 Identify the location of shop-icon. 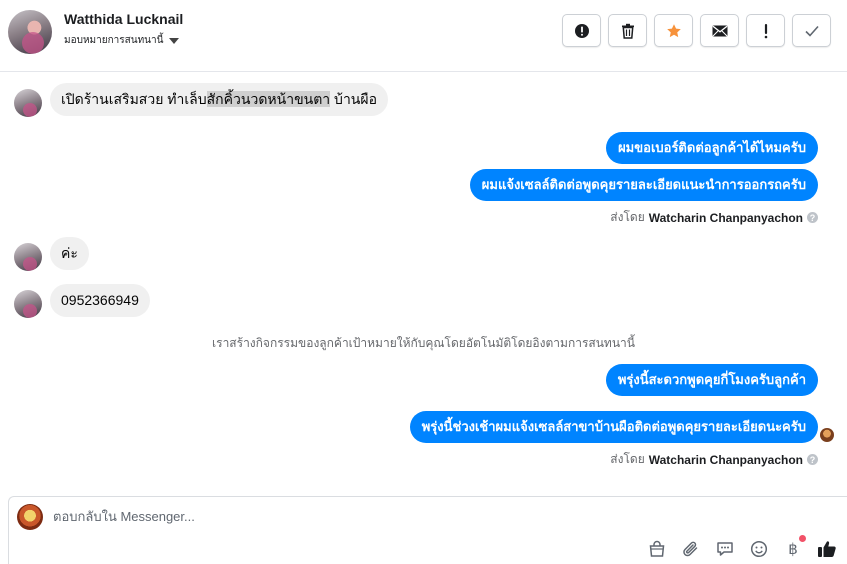
(657, 549).